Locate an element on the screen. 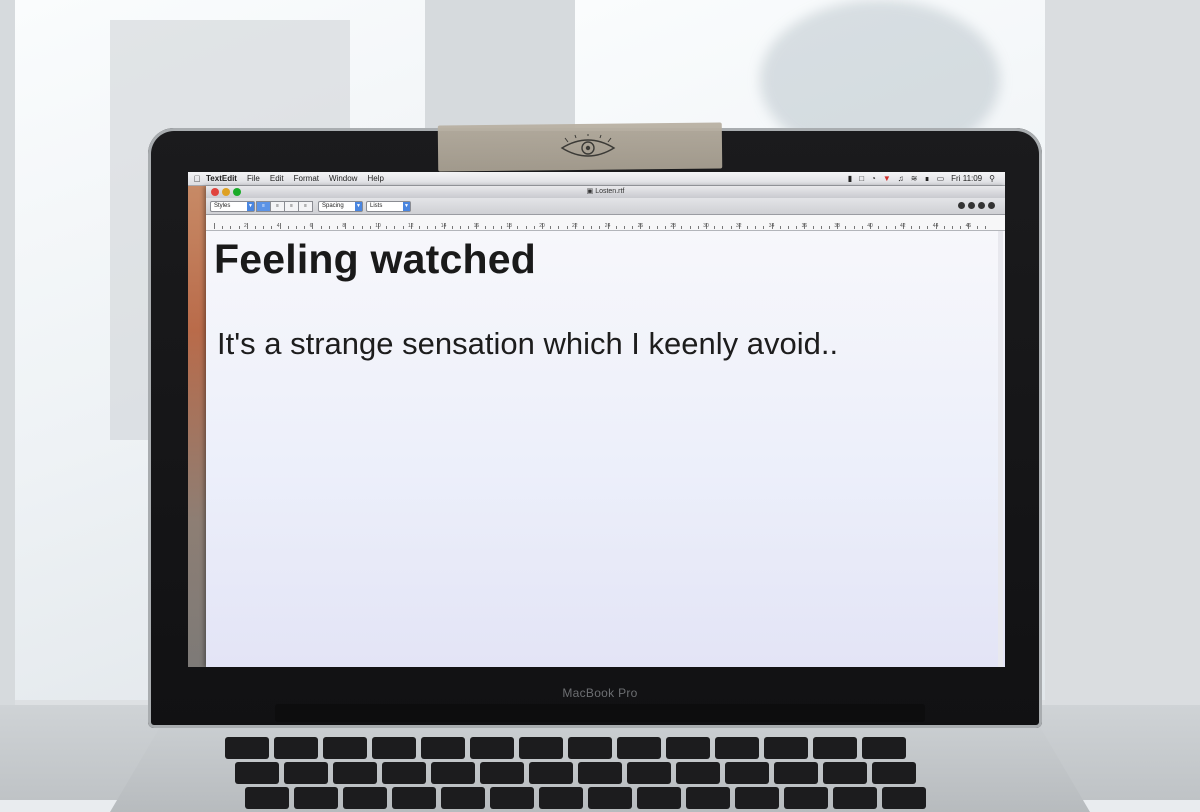 The height and width of the screenshot is (812, 1200). ruler-number: 28 is located at coordinates (673, 226).